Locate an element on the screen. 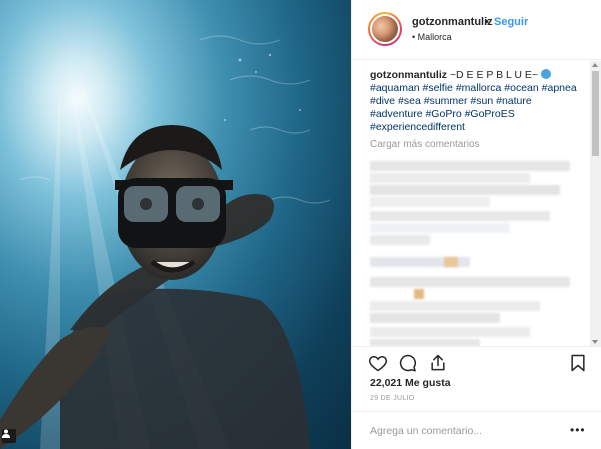  scroll-up-arrow-icon is located at coordinates (595, 65).